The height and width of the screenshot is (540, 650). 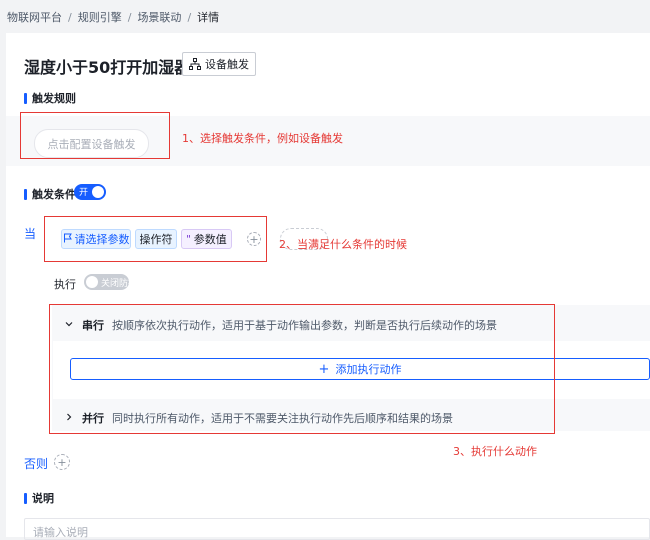 What do you see at coordinates (195, 64) in the screenshot?
I see `hierarchy-icon` at bounding box center [195, 64].